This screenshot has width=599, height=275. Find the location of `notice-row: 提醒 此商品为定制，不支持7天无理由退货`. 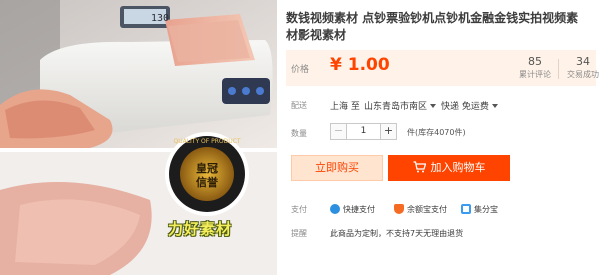

notice-row: 提醒 此商品为定制，不支持7天无理由退货 is located at coordinates (441, 234).